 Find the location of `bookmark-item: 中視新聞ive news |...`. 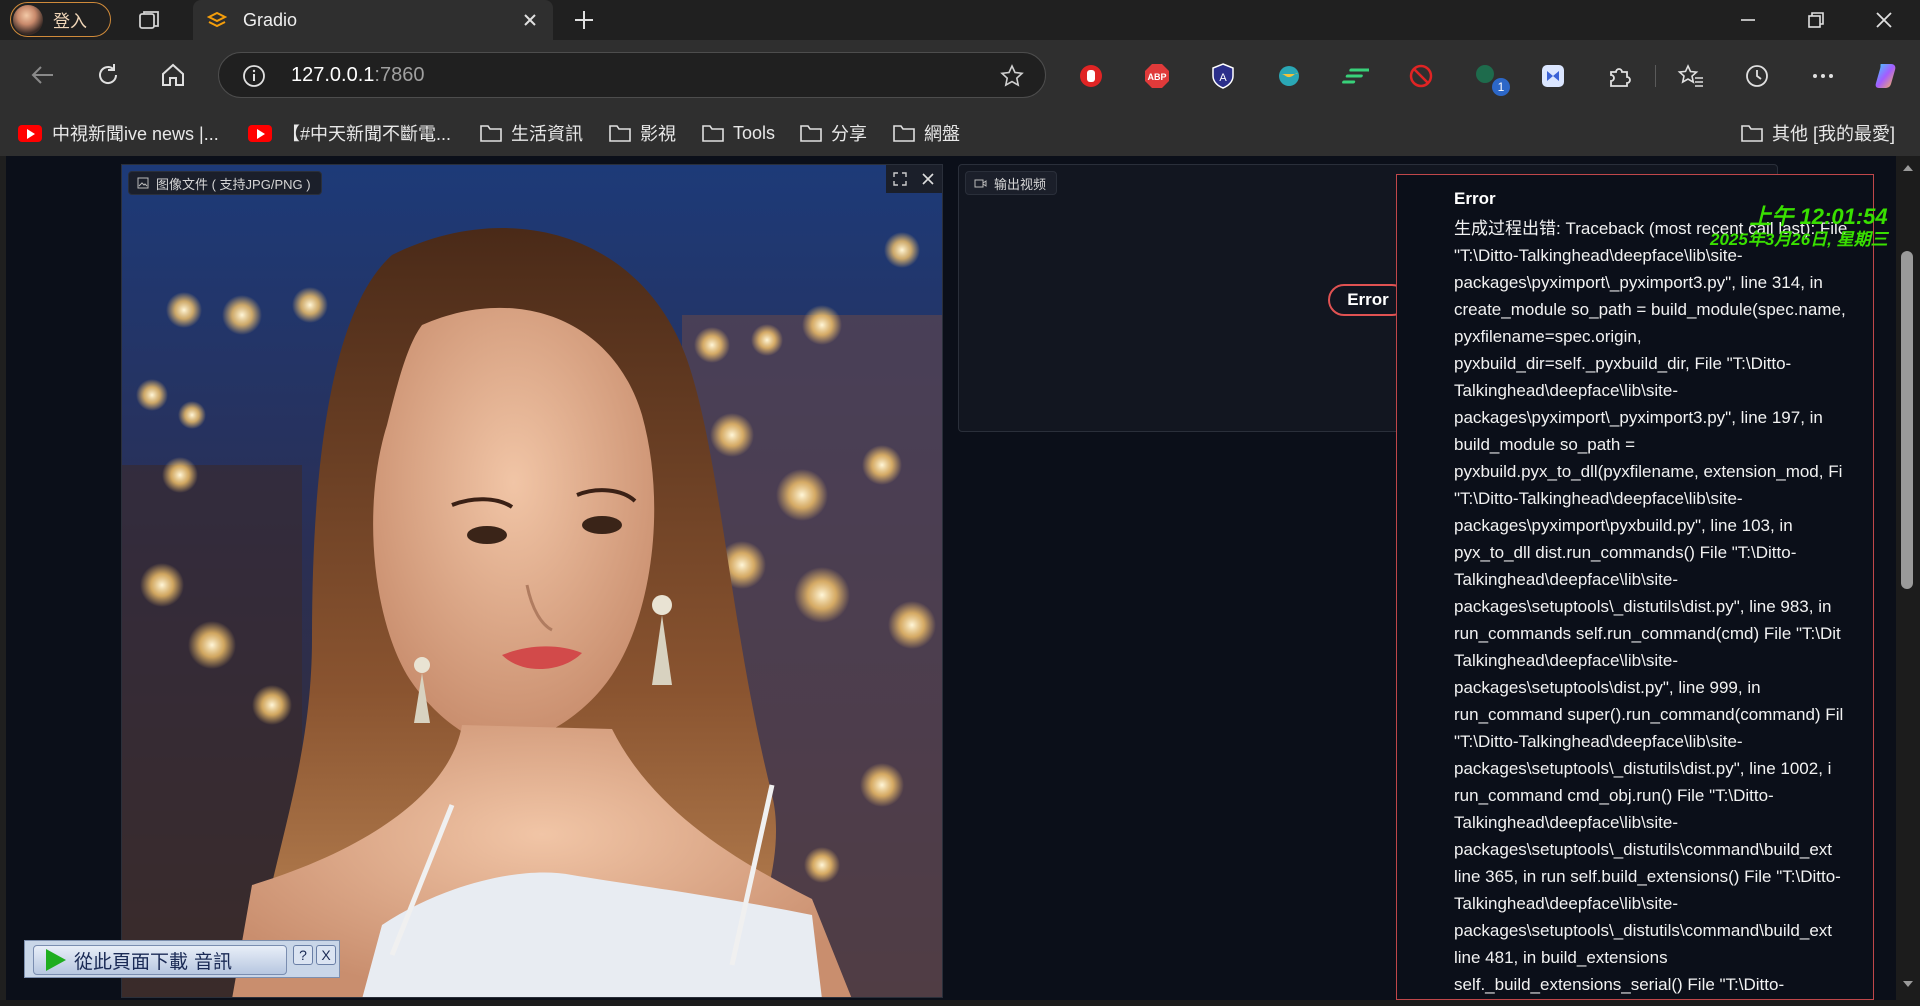

bookmark-item: 中視新聞ive news |... is located at coordinates (118, 133).